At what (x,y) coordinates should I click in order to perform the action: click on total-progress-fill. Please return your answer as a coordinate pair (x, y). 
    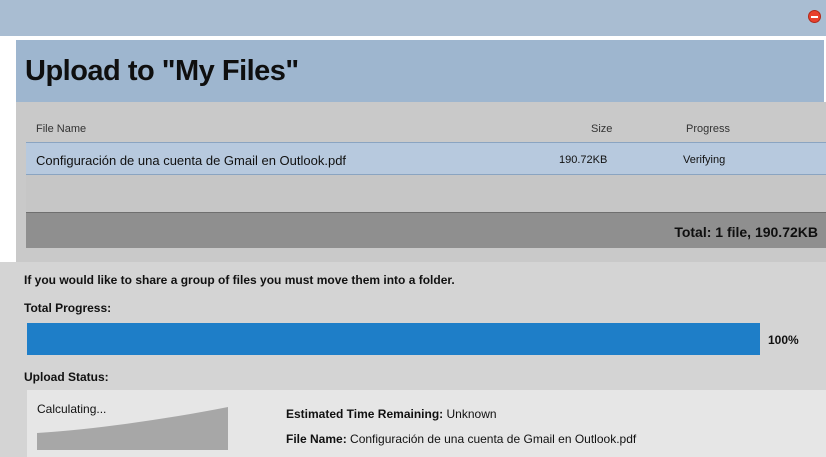
    Looking at the image, I should click on (393, 339).